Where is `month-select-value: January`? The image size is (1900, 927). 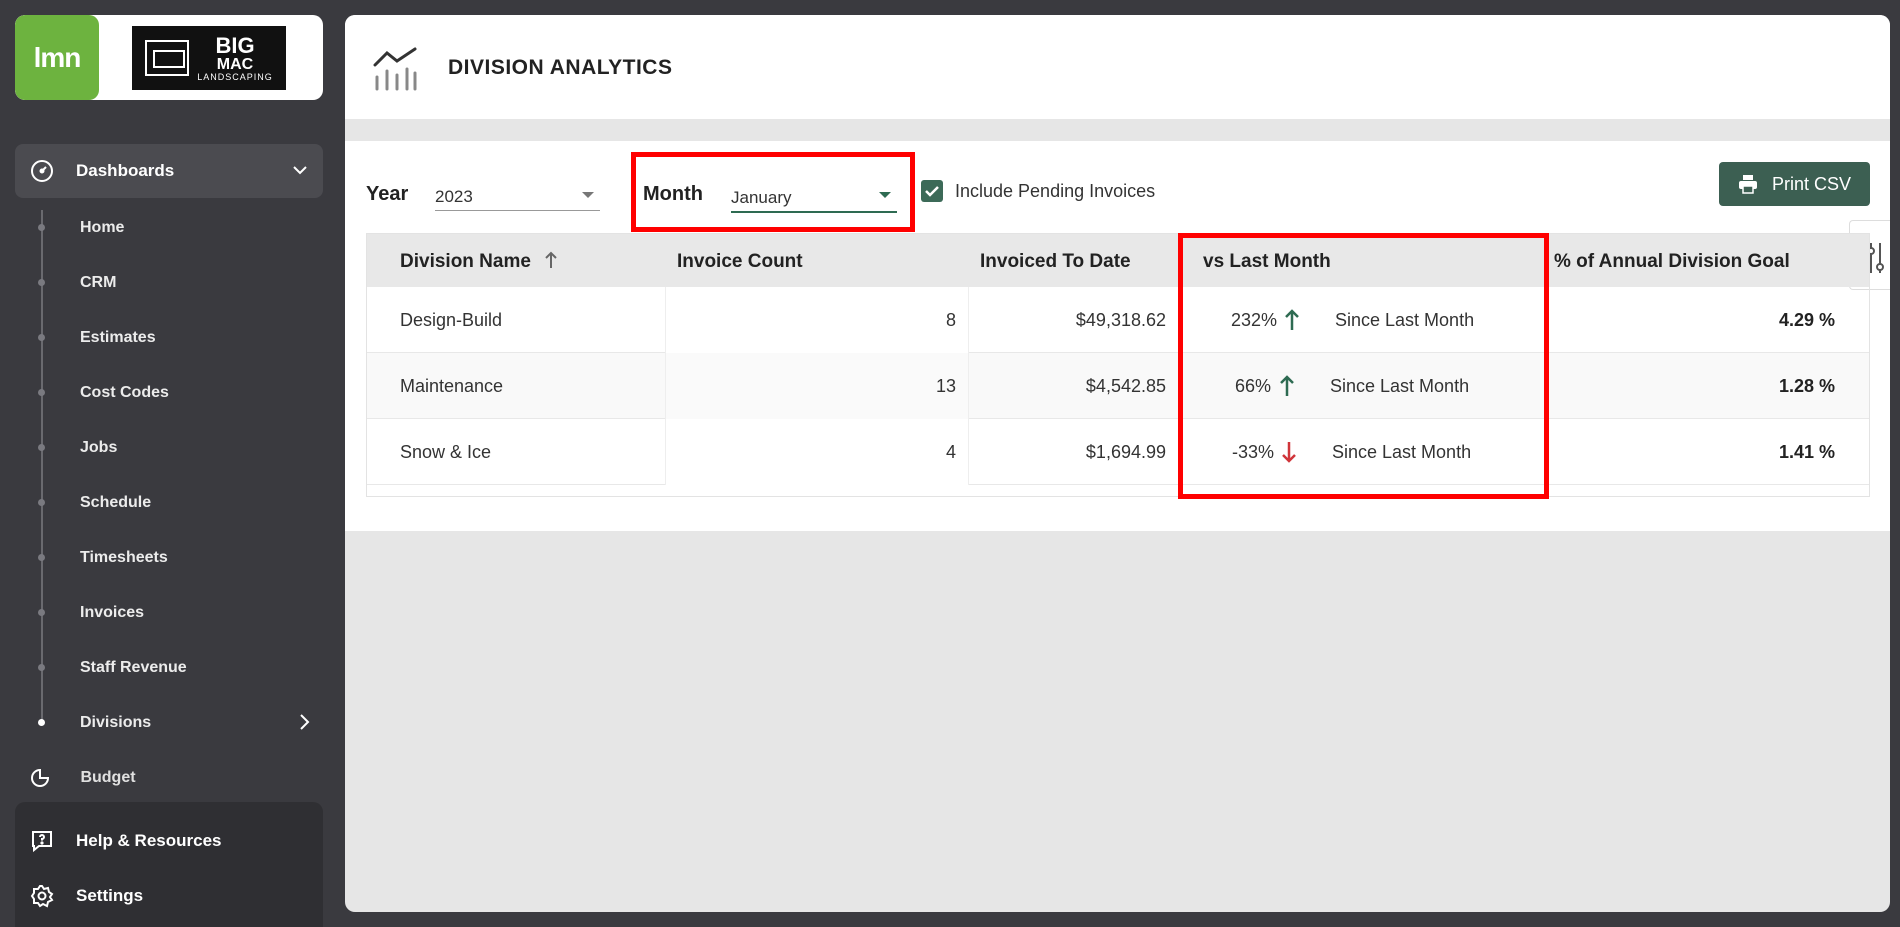
month-select-value: January is located at coordinates (761, 197).